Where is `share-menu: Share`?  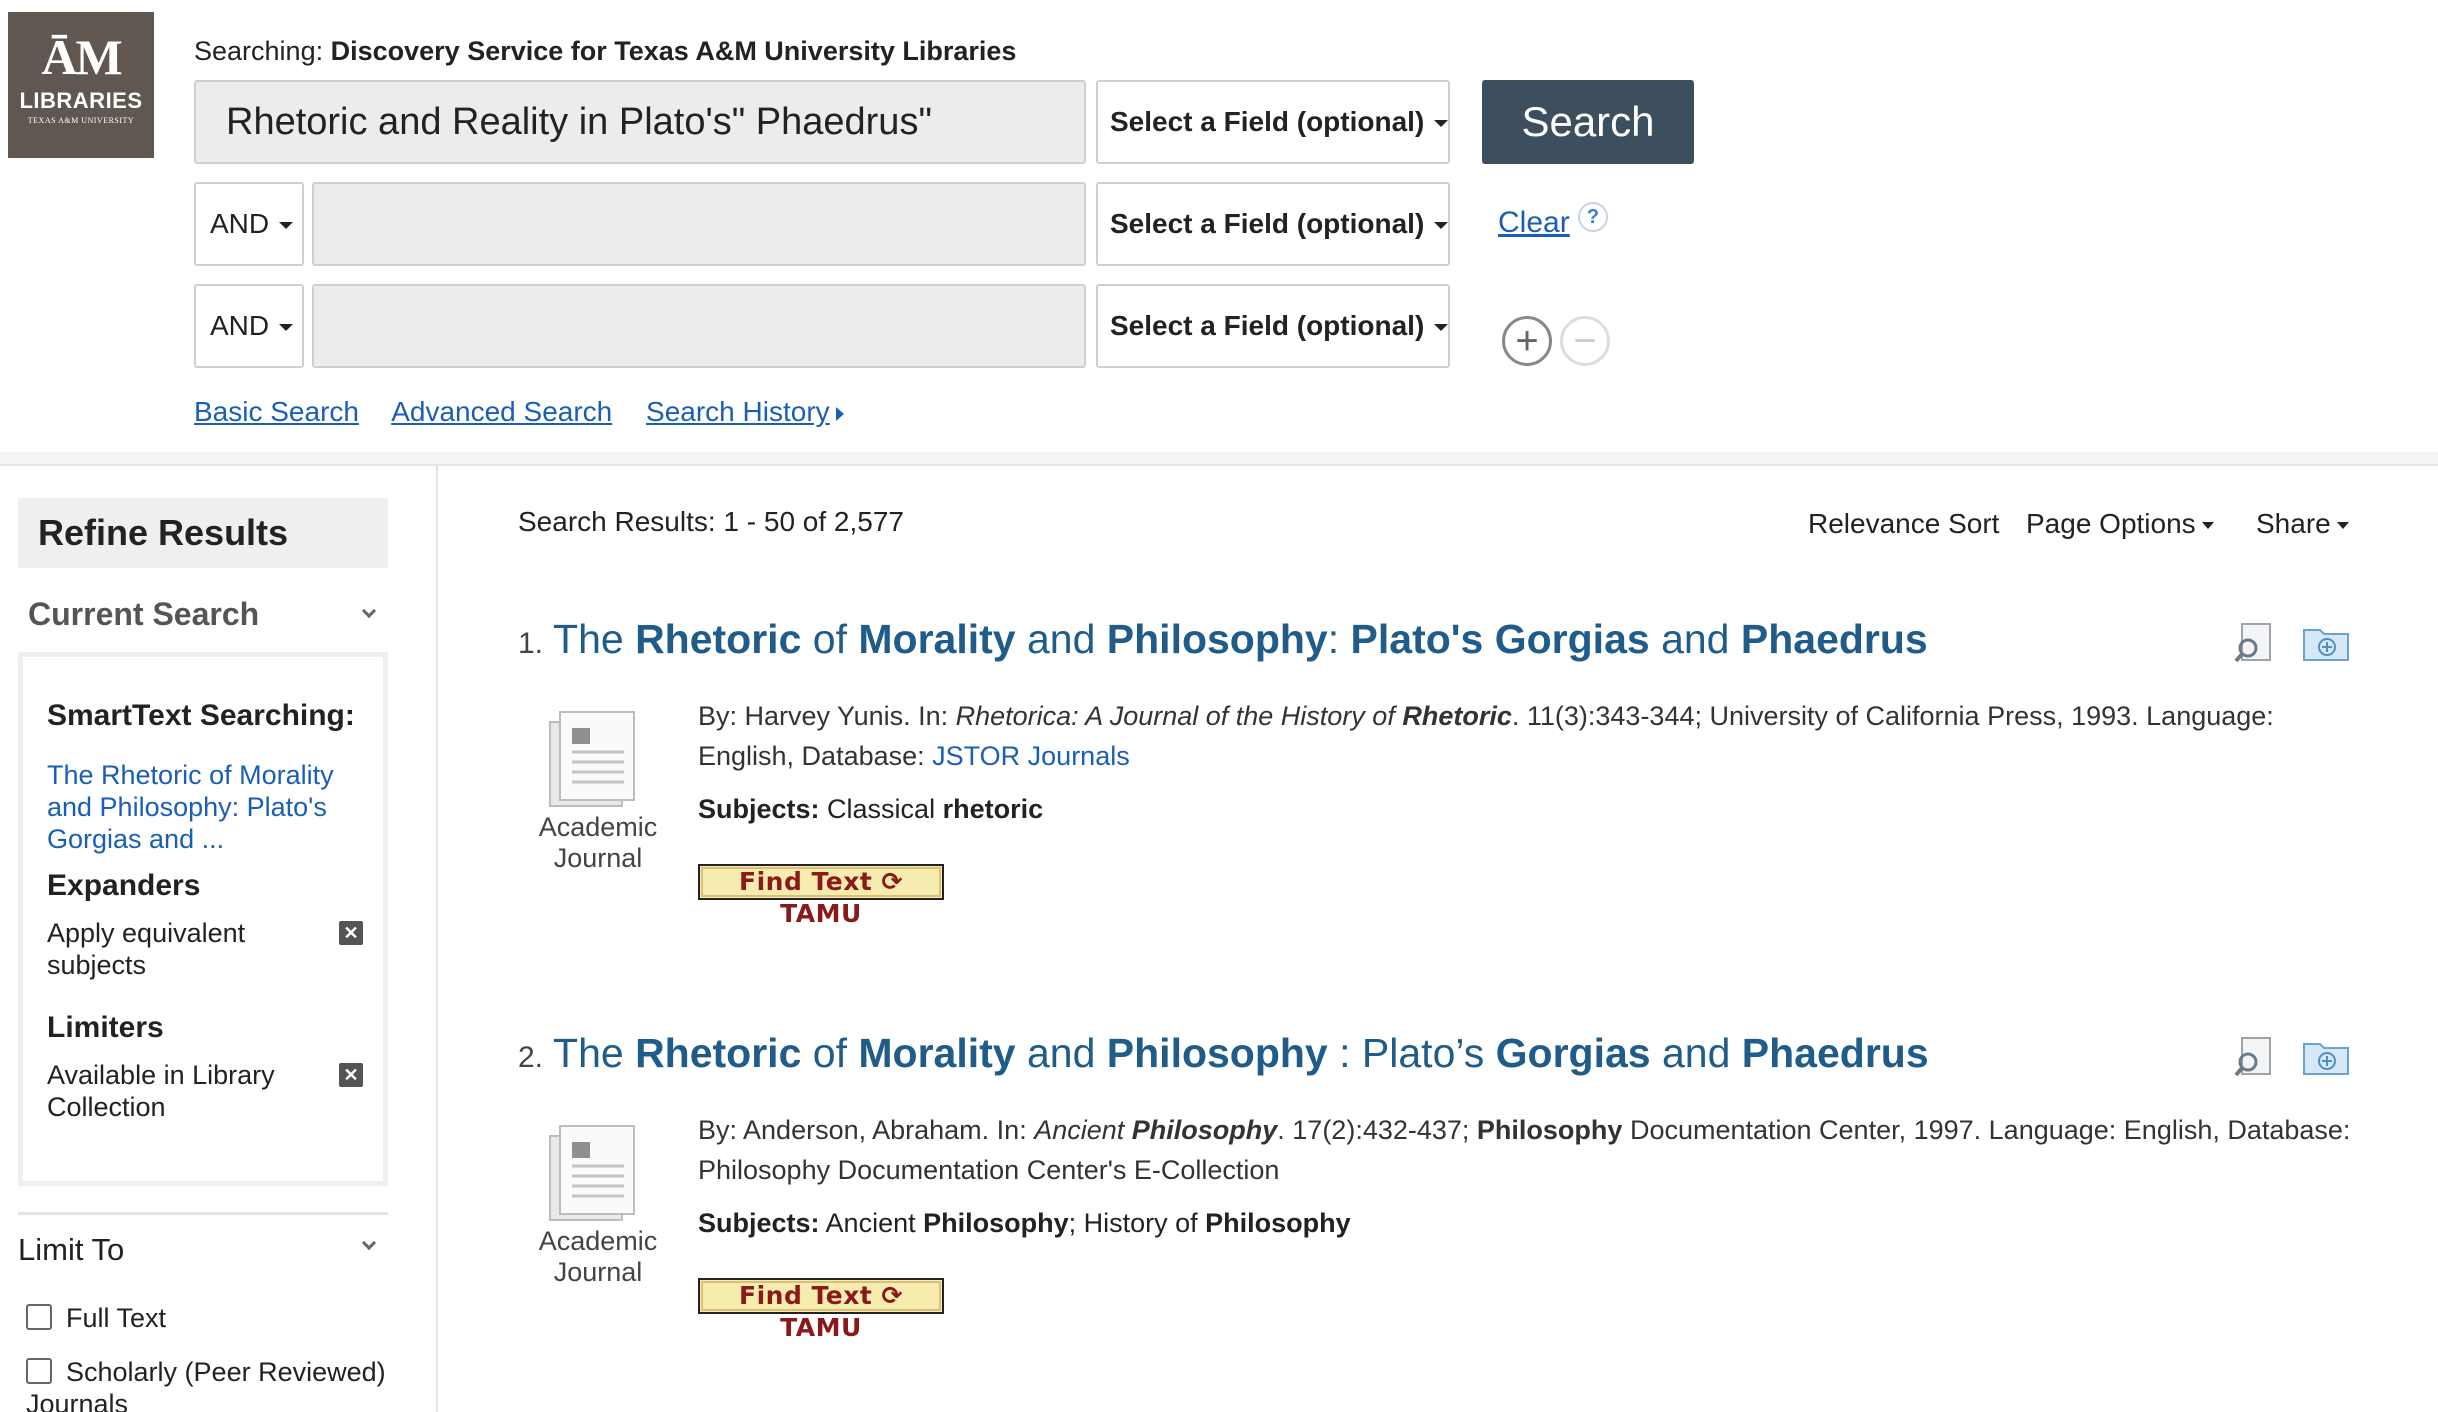
share-menu: Share is located at coordinates (2302, 524).